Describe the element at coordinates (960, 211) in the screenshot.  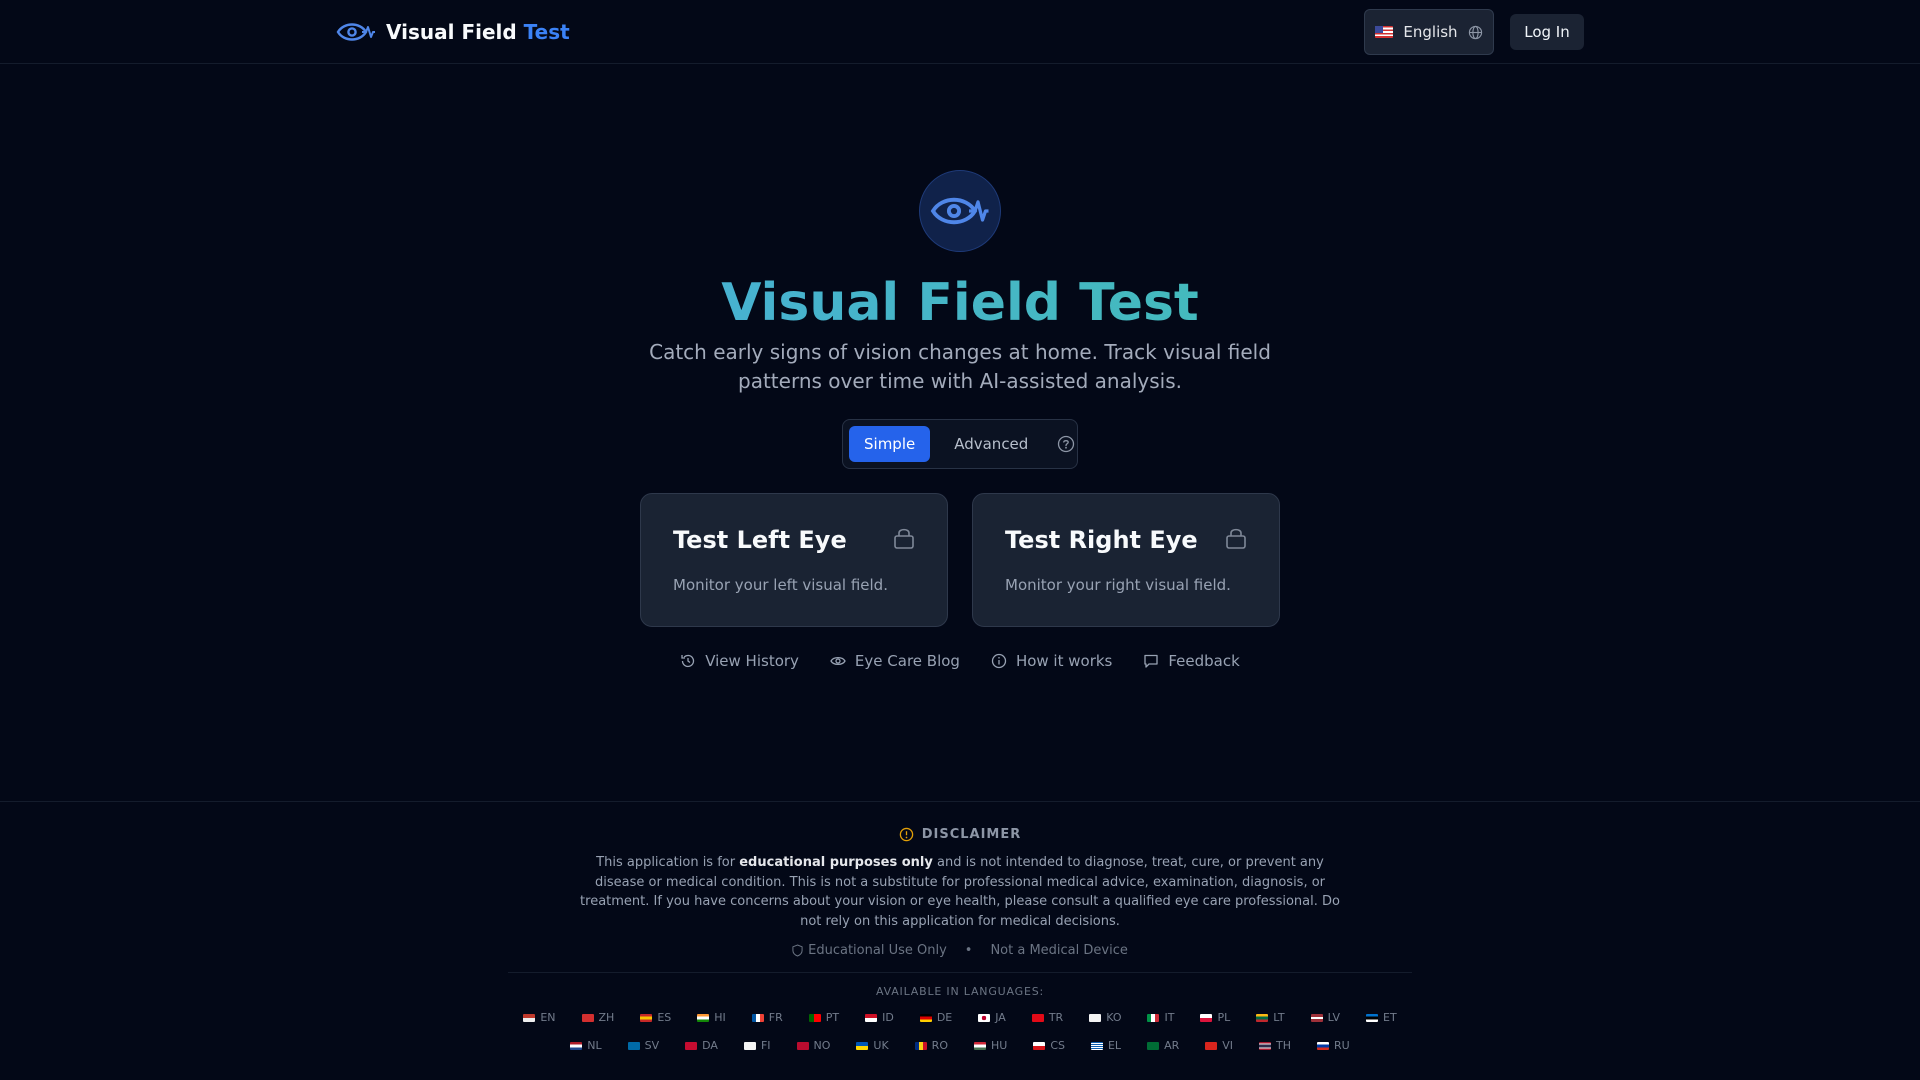
I see `hero-eye-pulse-icon` at that location.